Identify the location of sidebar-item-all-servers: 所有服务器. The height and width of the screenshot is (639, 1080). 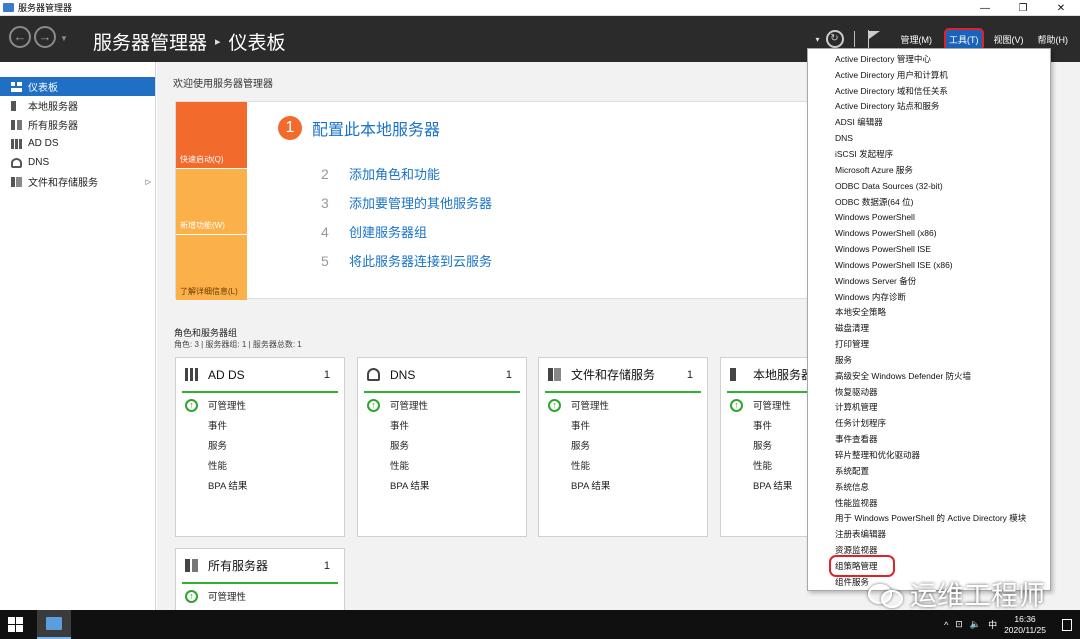
(77, 124).